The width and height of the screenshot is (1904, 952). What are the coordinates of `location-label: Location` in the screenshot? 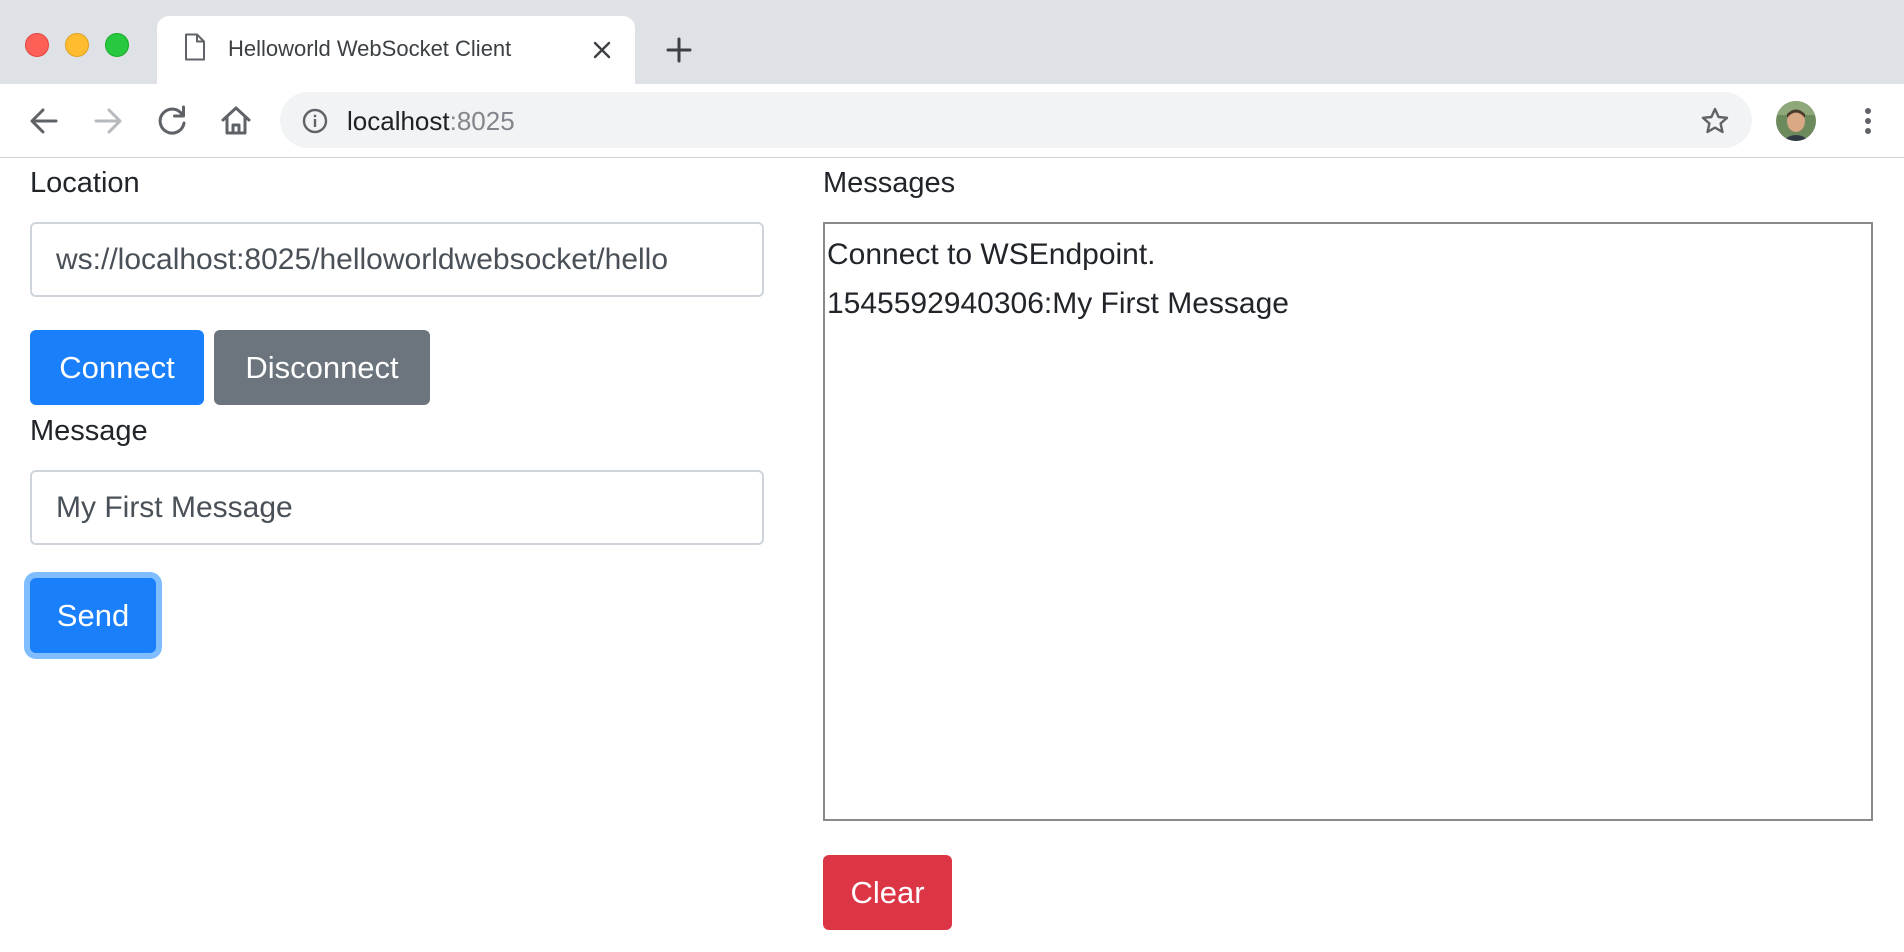 It's located at (85, 183).